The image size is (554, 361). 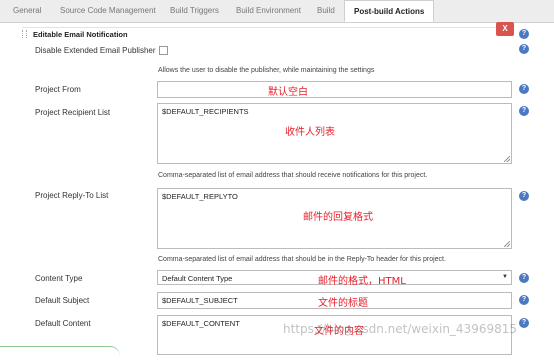 I want to click on tab-post-build-actions: Post-build Actions, so click(x=389, y=11).